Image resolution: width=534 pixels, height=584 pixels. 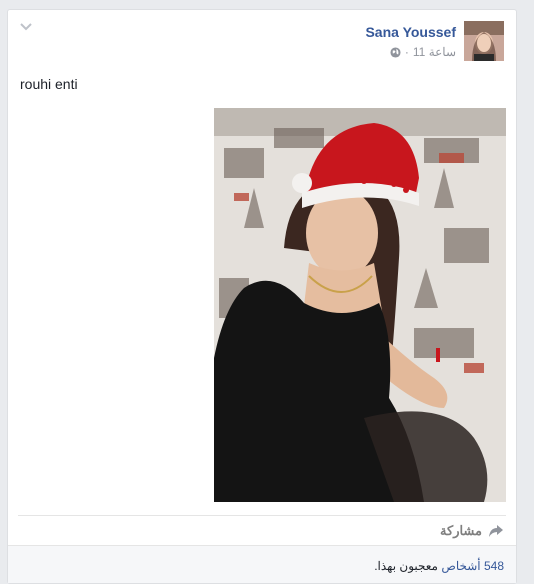 I want to click on post-timestamp: 11 ساعة, so click(x=434, y=52).